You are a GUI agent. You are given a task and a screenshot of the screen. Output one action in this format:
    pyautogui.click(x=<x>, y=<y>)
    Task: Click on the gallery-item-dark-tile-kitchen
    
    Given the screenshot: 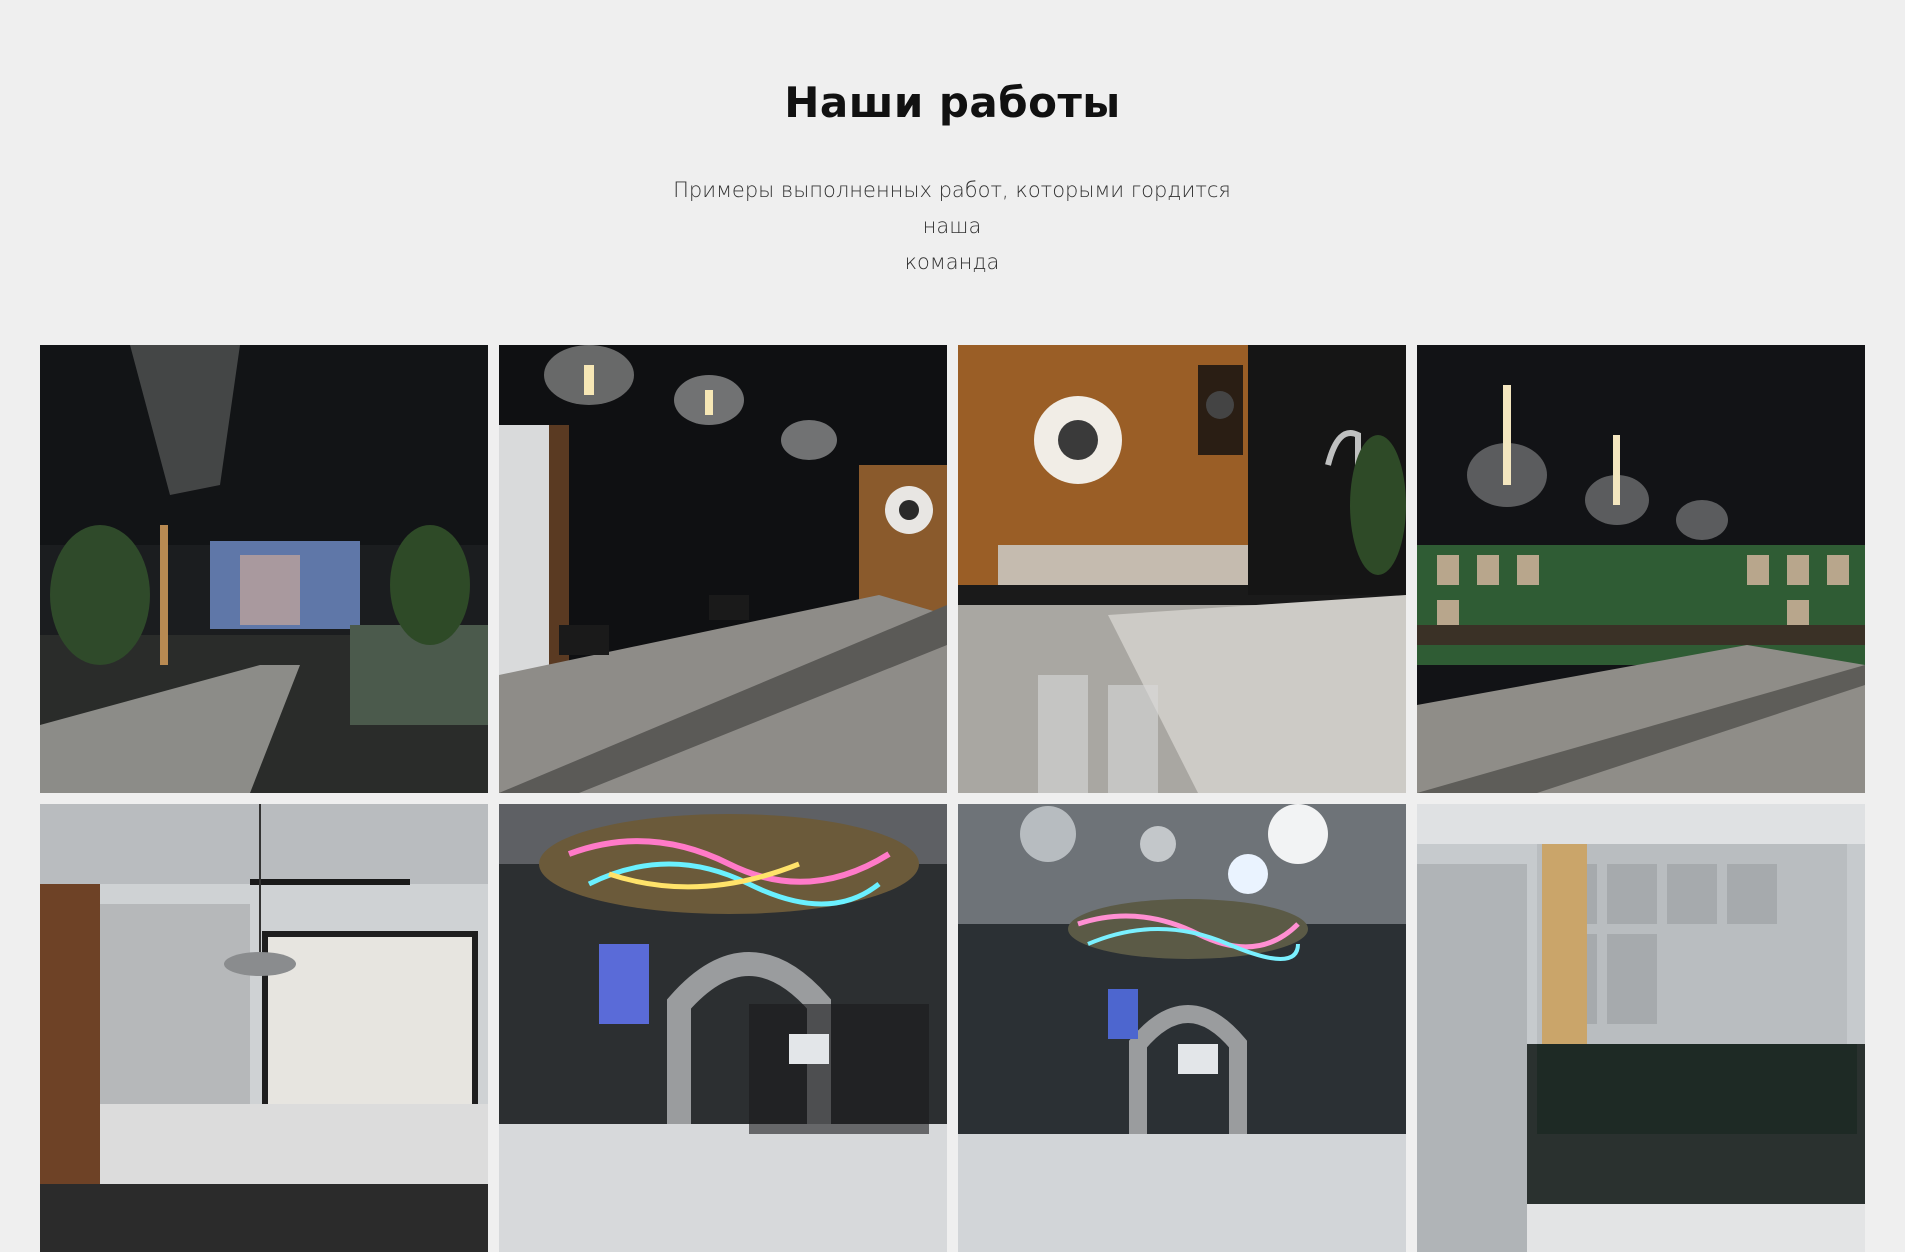 What is the action you would take?
    pyautogui.click(x=1641, y=1028)
    